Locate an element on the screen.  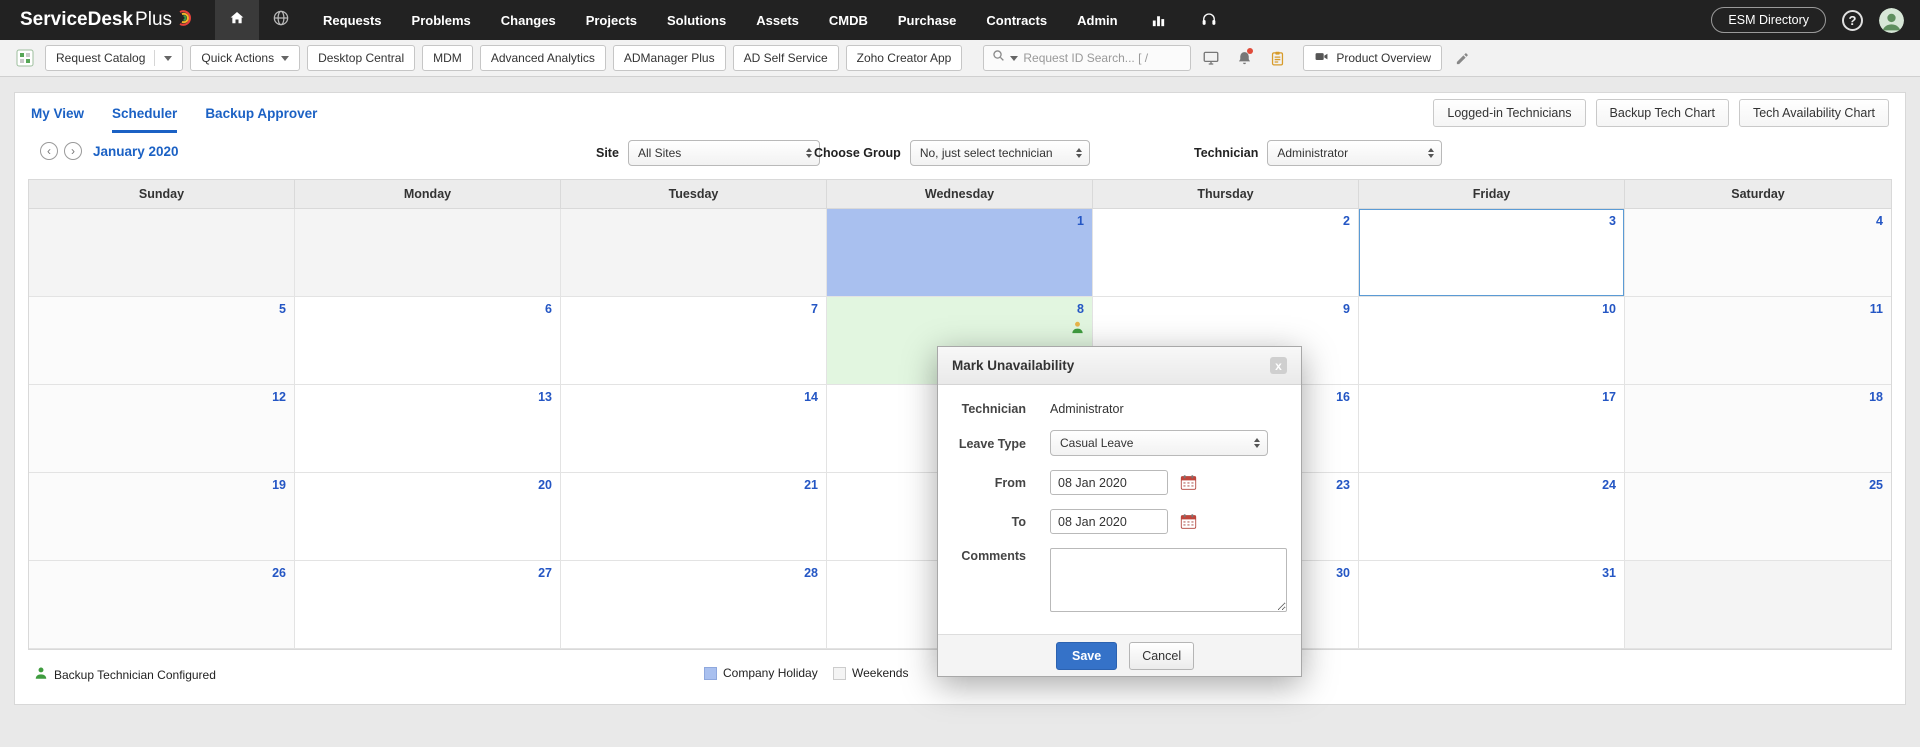
group-selected-value: No, just select technician is located at coordinates (986, 153).